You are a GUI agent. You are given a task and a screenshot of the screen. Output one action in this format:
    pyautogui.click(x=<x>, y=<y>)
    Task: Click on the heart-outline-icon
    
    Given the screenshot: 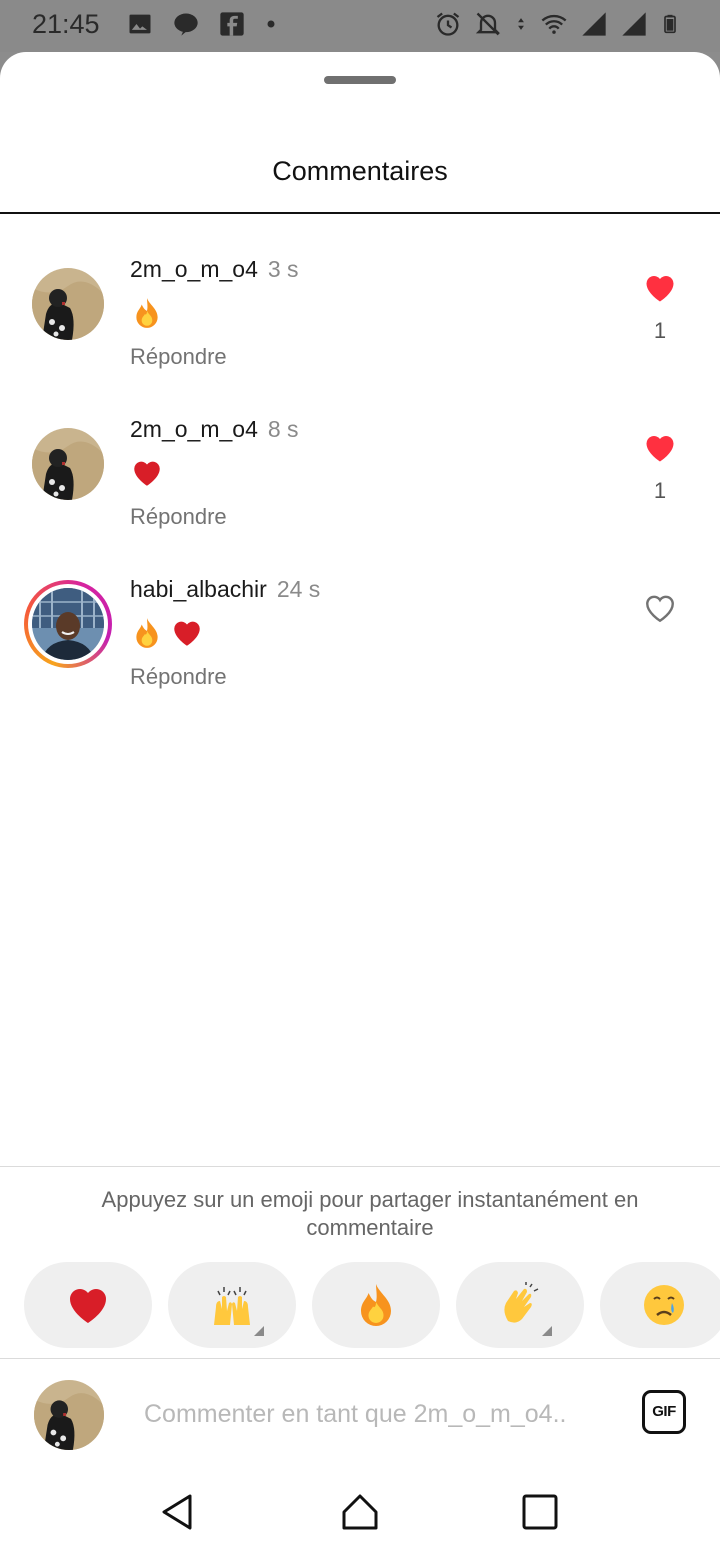 What is the action you would take?
    pyautogui.click(x=660, y=608)
    